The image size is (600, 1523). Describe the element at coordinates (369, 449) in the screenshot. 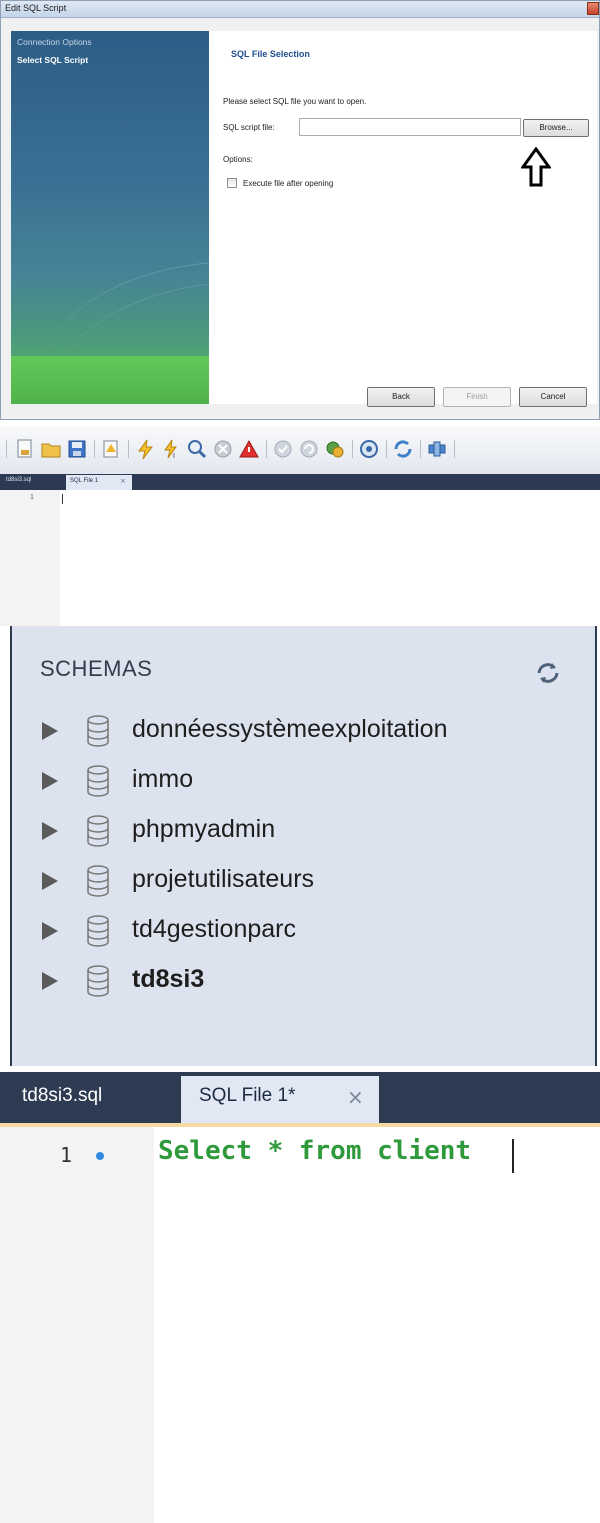

I see `limit-rows-icon` at that location.